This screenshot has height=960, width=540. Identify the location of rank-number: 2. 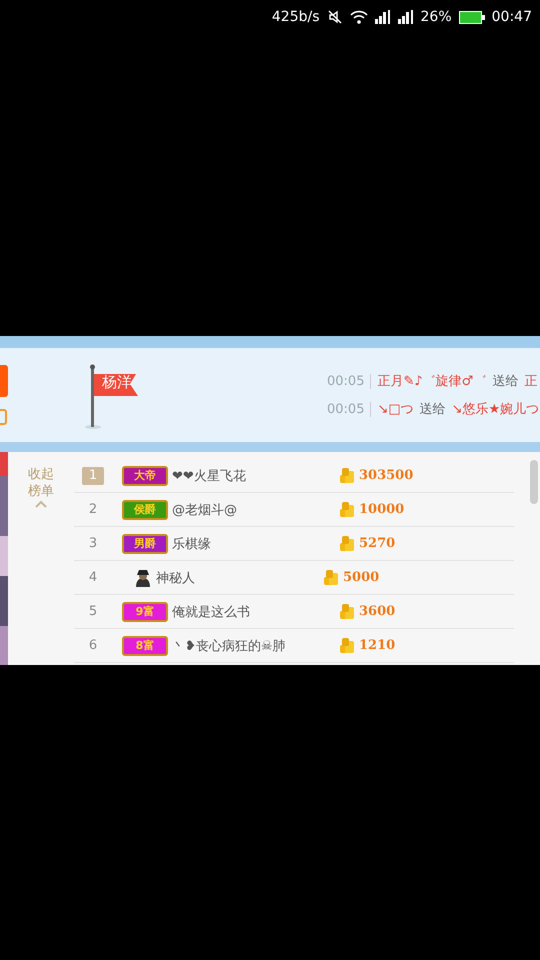
(93, 509).